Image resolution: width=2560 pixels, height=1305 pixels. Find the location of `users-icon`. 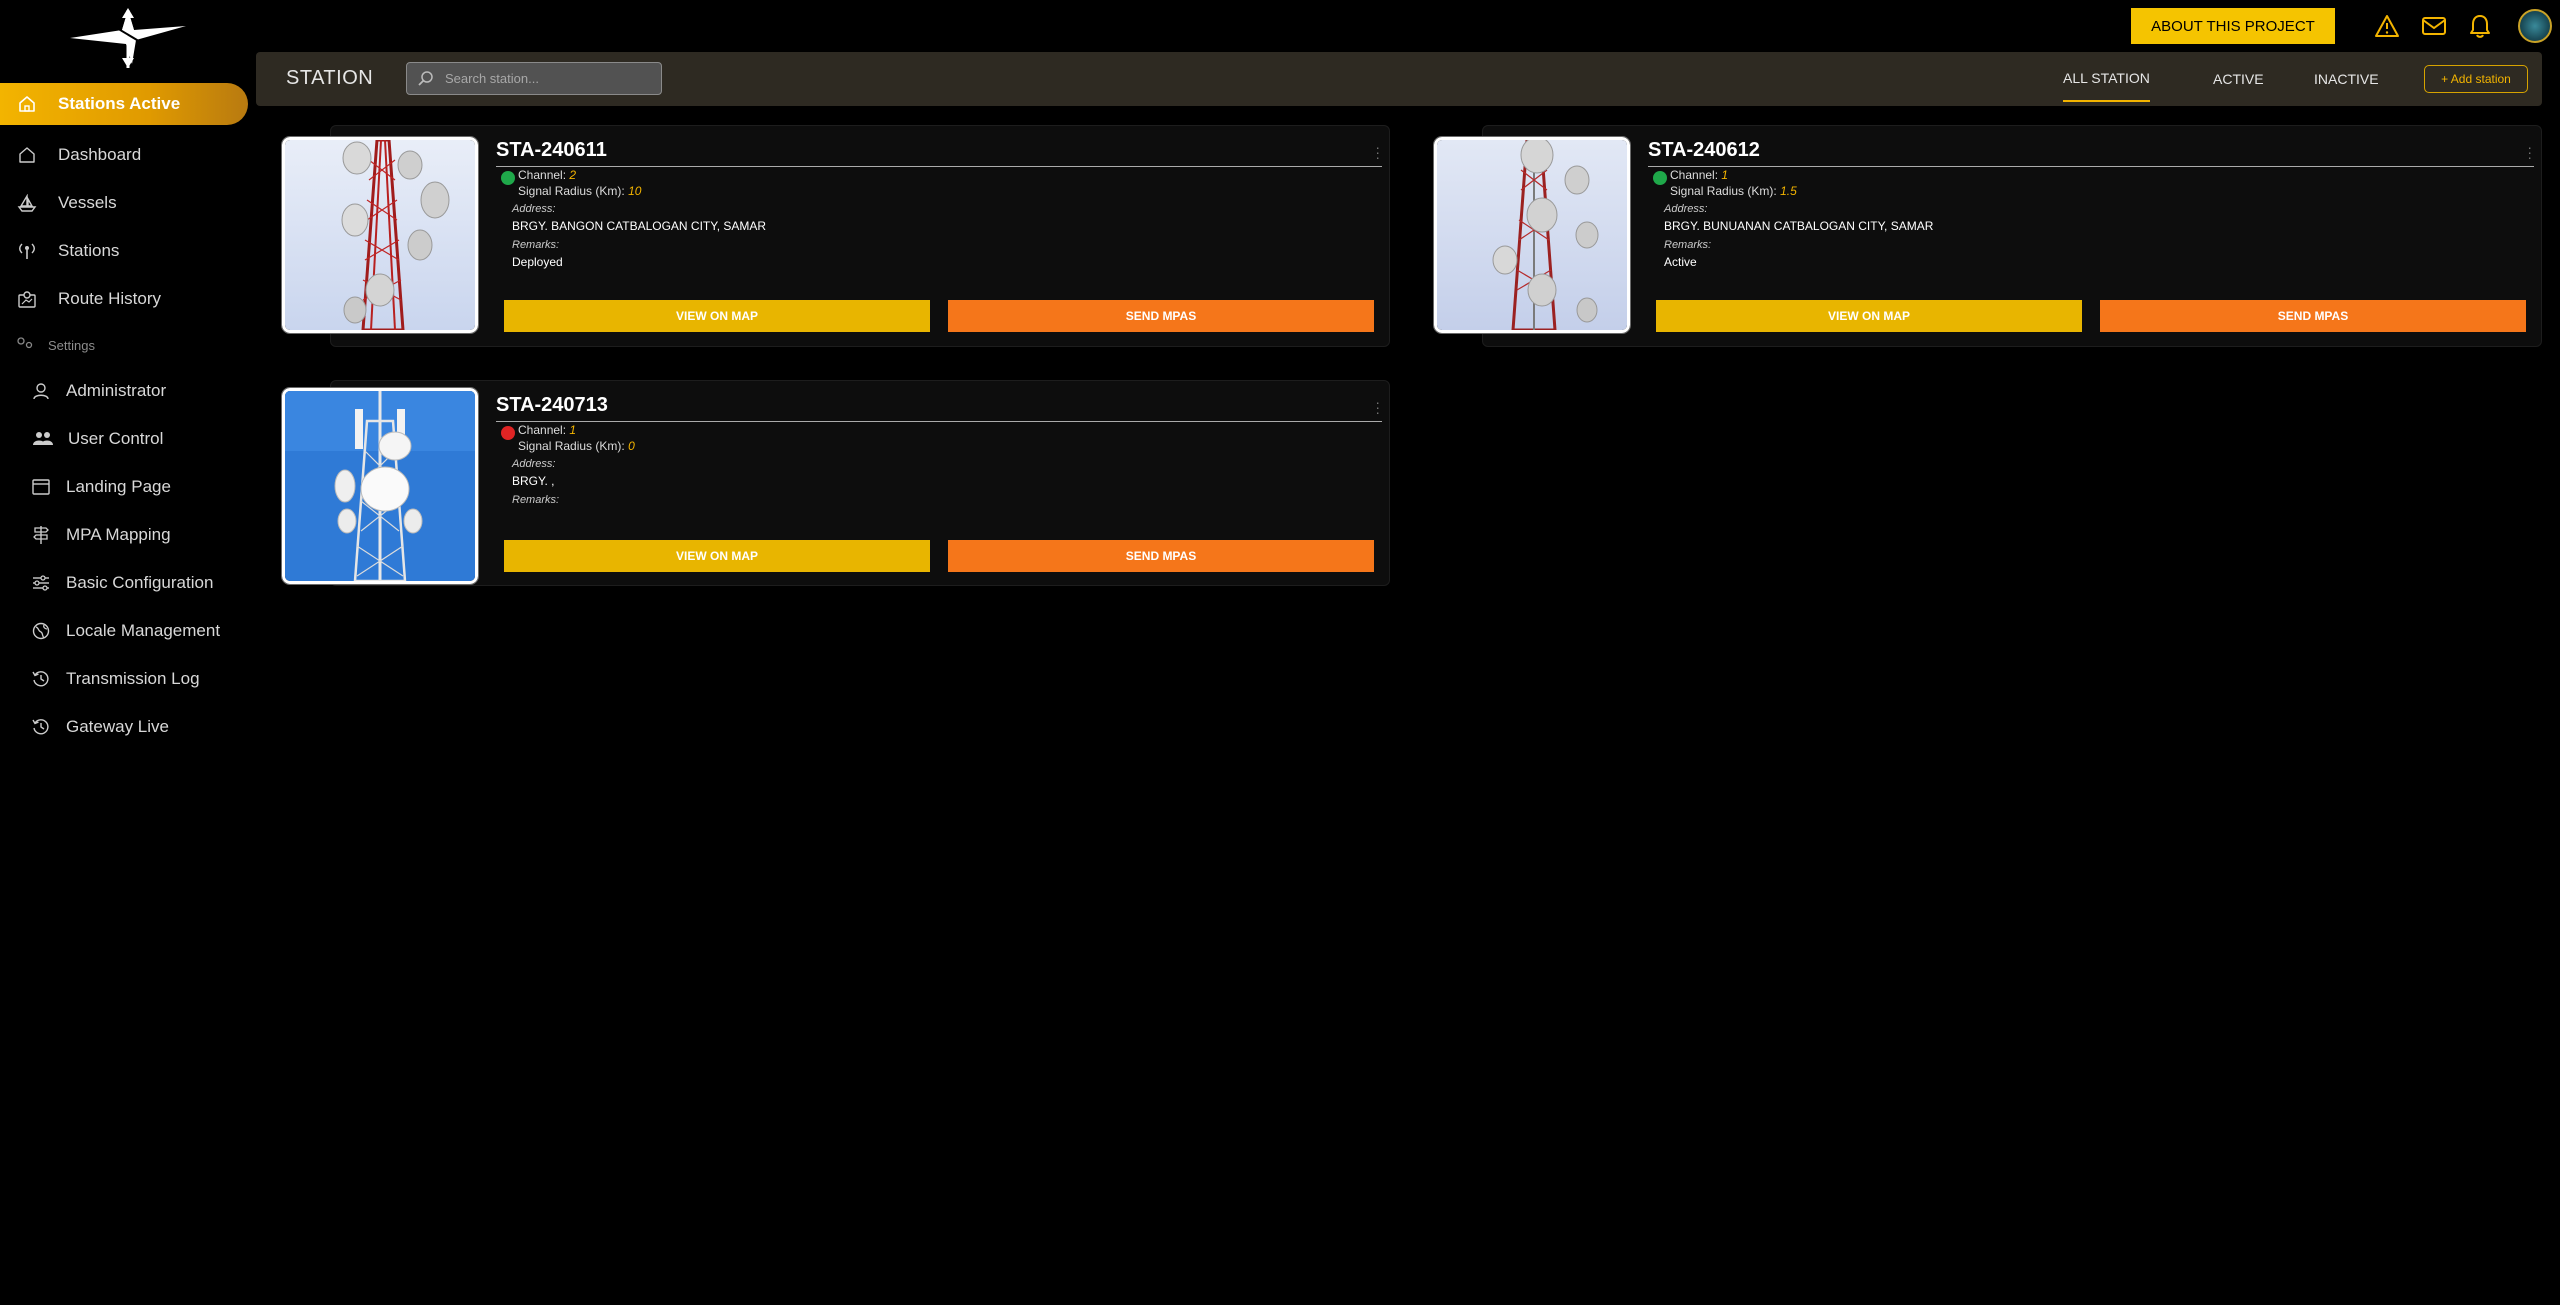

users-icon is located at coordinates (43, 439).